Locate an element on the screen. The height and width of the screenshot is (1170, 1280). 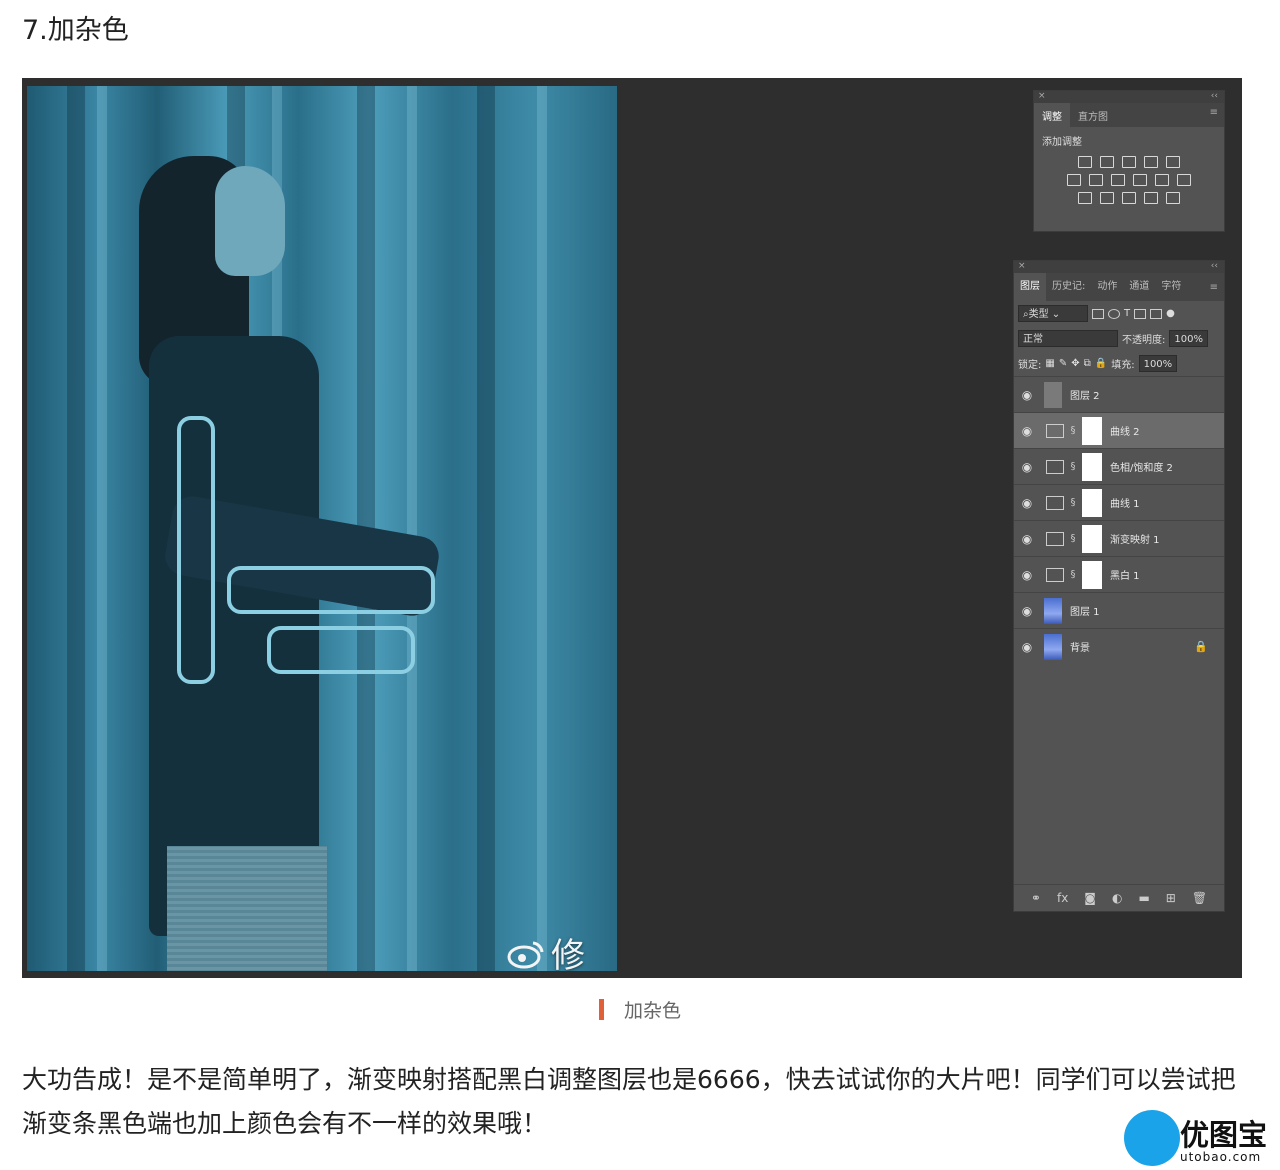
photo-filter-icon is located at coordinates (1140, 180).